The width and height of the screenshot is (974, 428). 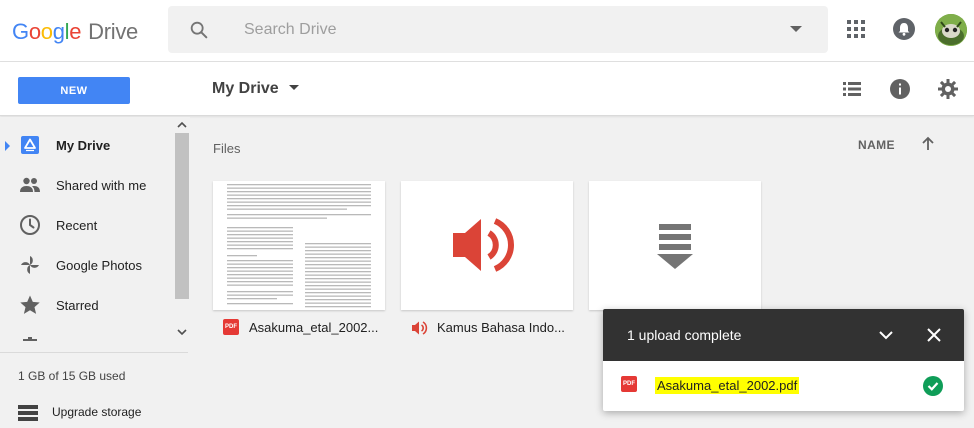 What do you see at coordinates (182, 125) in the screenshot?
I see `scroll-up-arrow-icon` at bounding box center [182, 125].